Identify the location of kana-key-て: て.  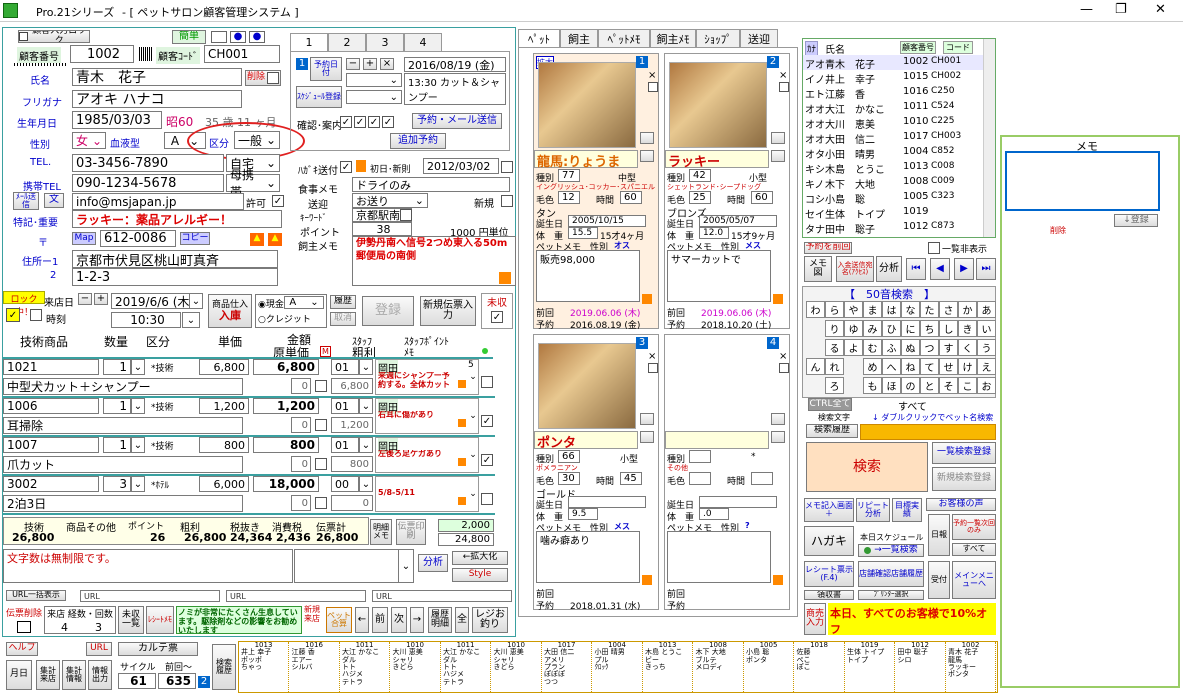
(929, 366).